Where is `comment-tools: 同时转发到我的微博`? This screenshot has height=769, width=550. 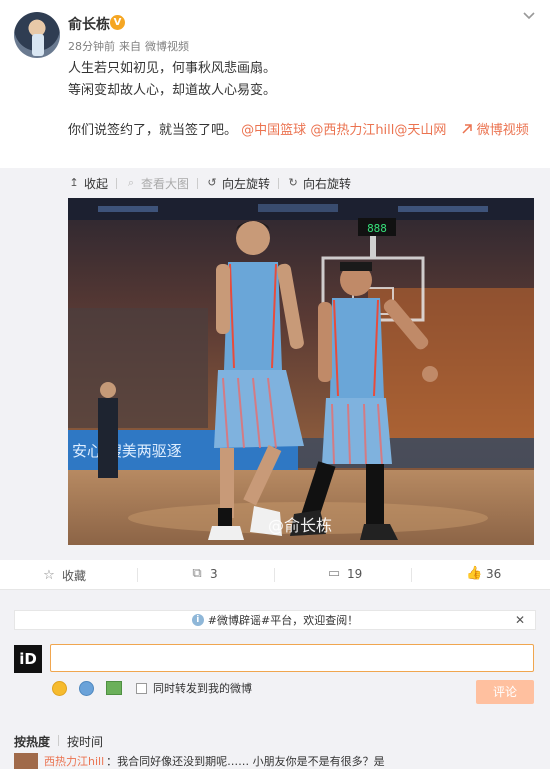 comment-tools: 同时转发到我的微博 is located at coordinates (152, 688).